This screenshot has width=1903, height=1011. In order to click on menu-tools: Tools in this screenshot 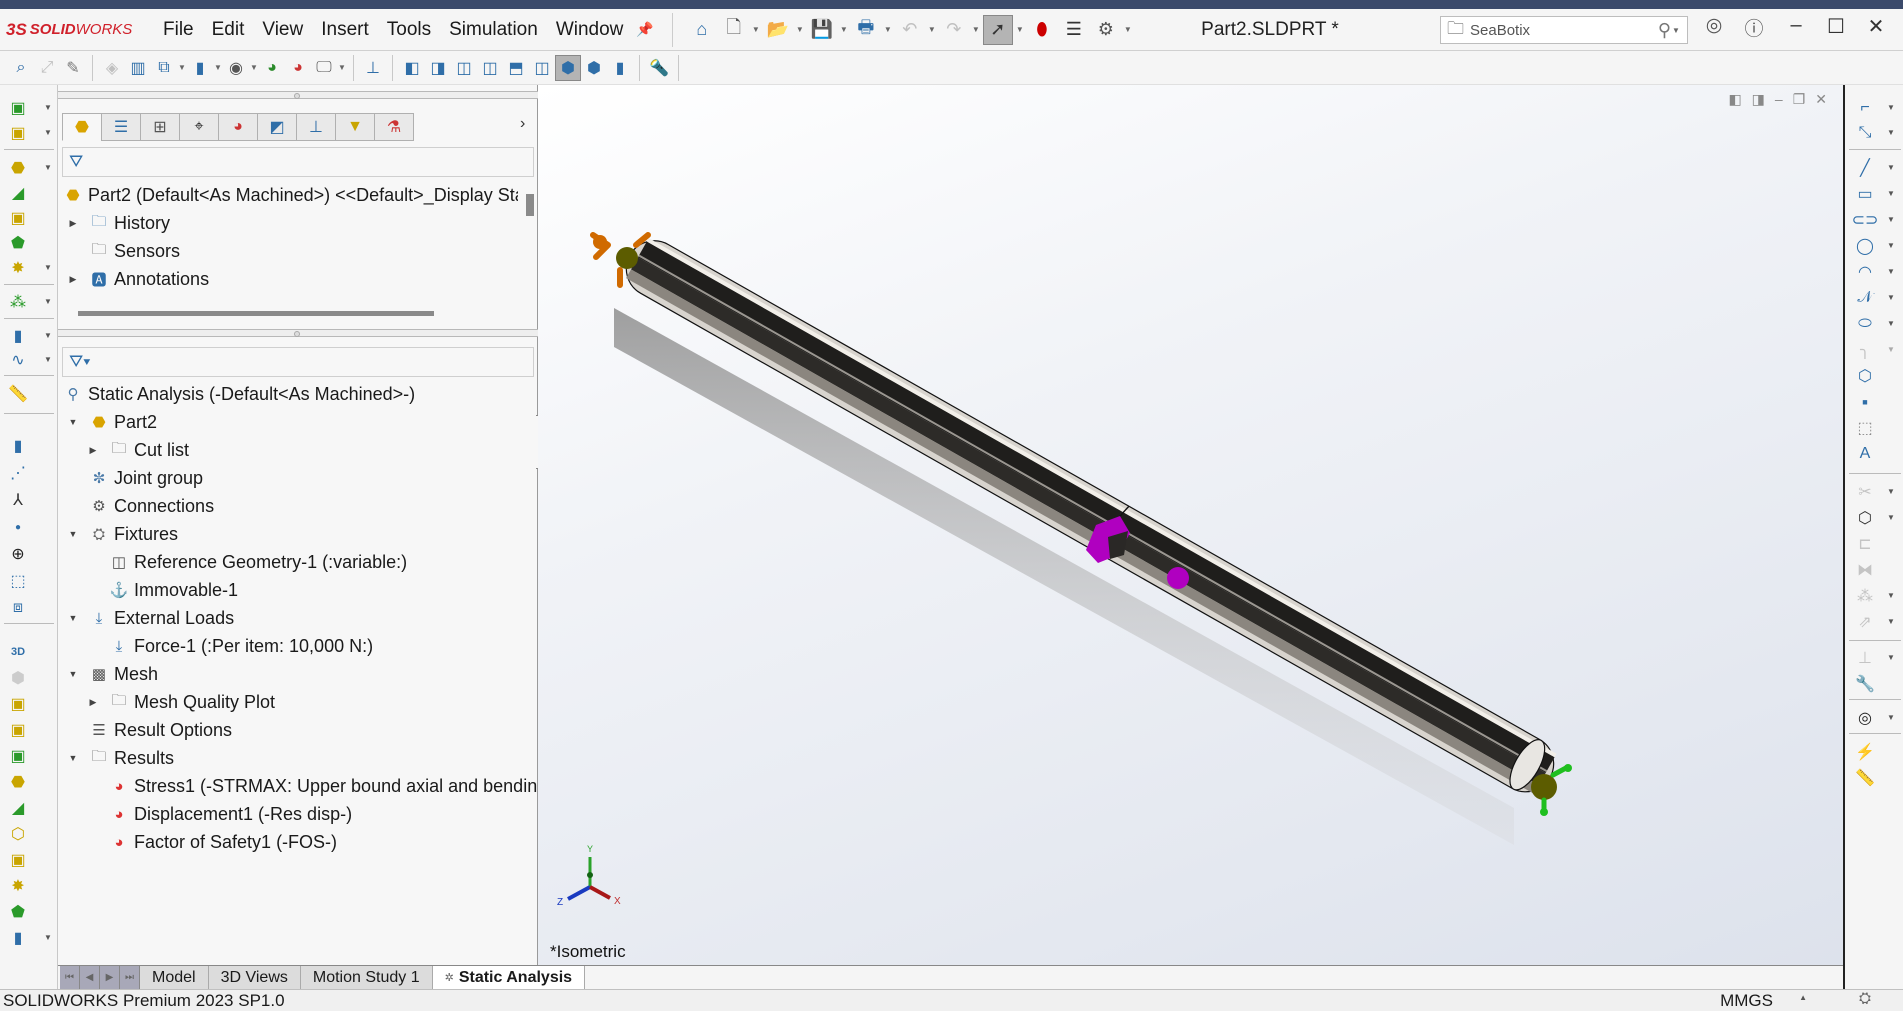, I will do `click(409, 30)`.